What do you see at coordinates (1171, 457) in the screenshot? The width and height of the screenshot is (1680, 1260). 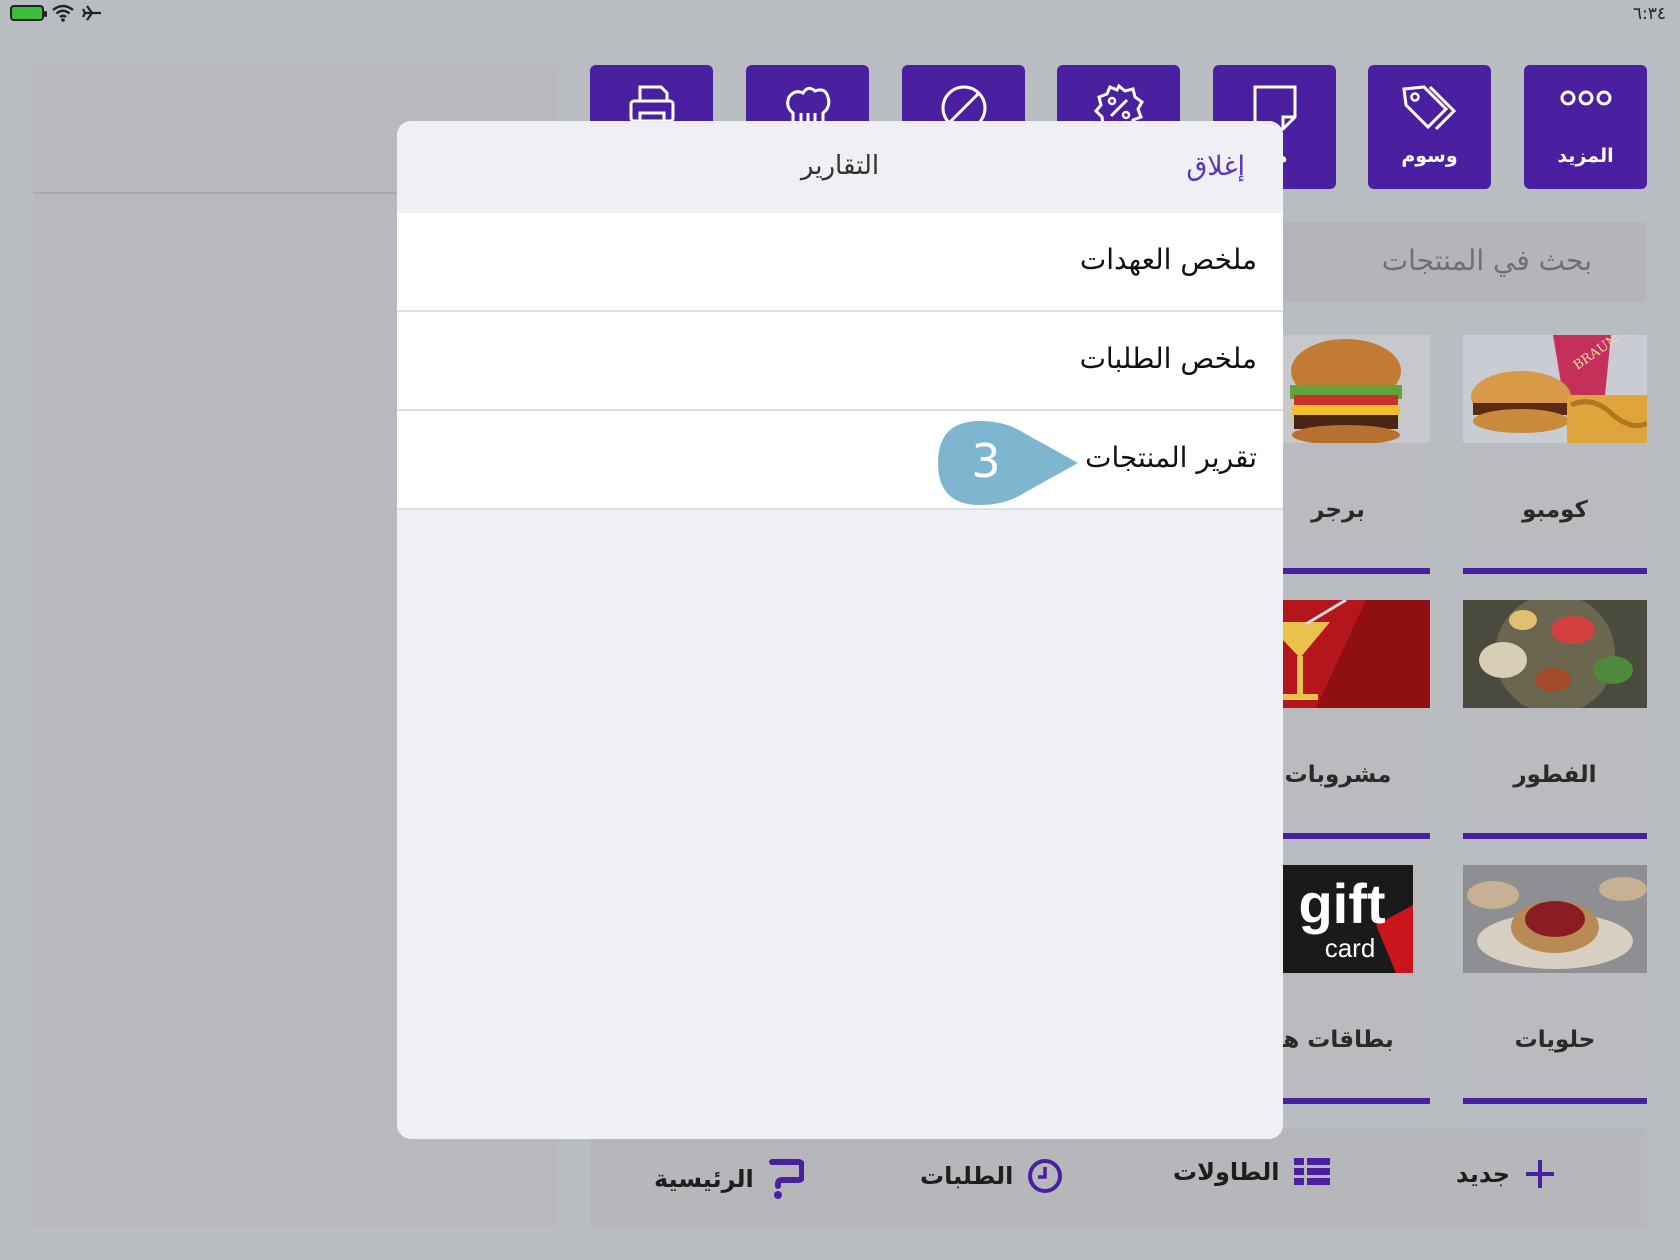 I see `report-row-label: تقرير المنتجات` at bounding box center [1171, 457].